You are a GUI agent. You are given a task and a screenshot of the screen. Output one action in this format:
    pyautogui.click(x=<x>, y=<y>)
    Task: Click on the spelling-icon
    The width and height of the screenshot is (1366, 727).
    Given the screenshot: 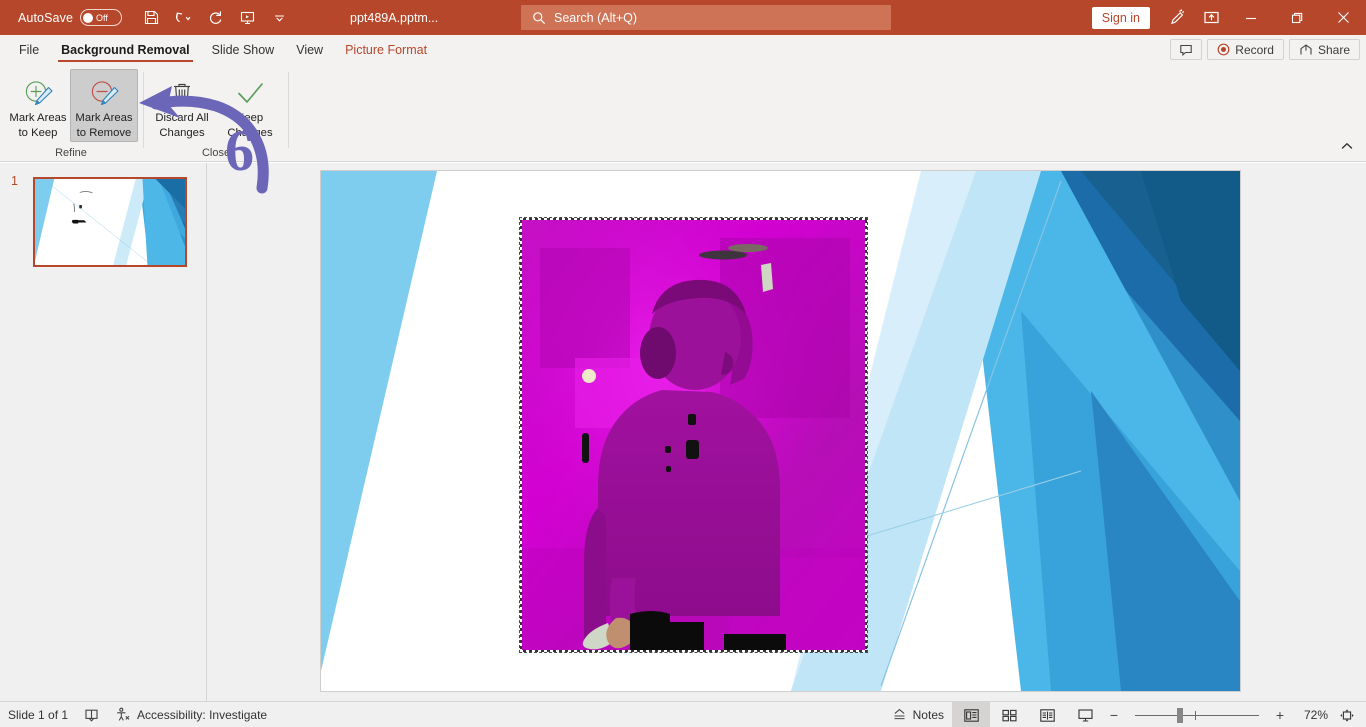 What is the action you would take?
    pyautogui.click(x=91, y=714)
    